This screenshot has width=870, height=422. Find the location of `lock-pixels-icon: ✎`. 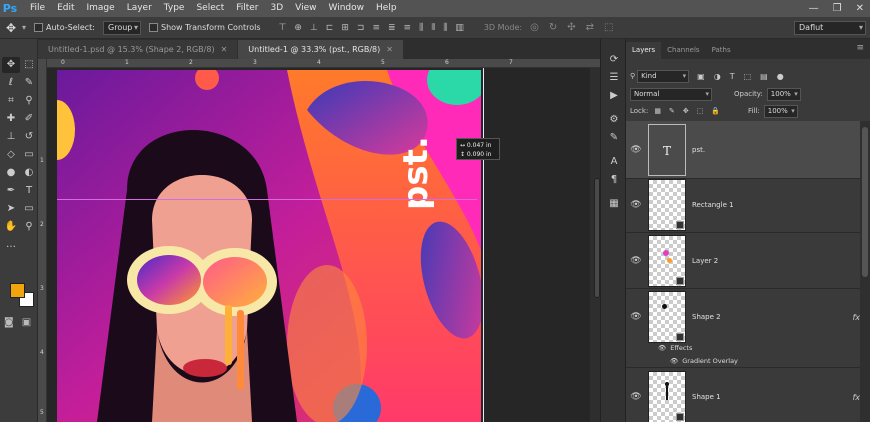

lock-pixels-icon: ✎ is located at coordinates (672, 111).